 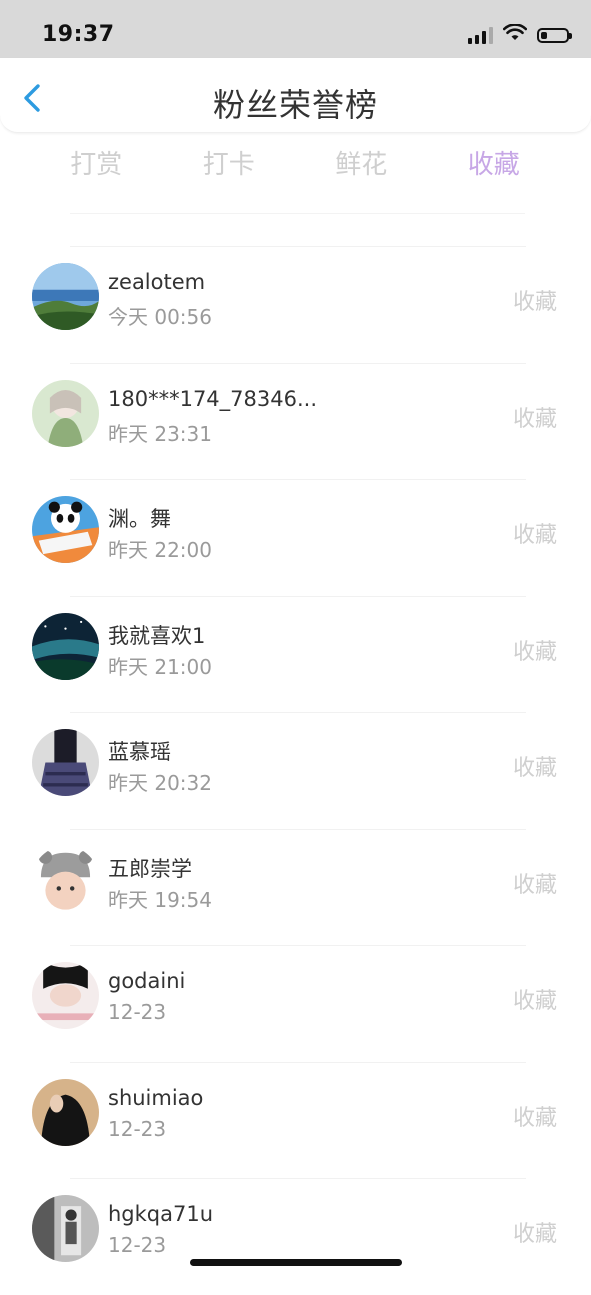 I want to click on list-item: hgkqa71u 12-23 收藏, so click(x=295, y=1236).